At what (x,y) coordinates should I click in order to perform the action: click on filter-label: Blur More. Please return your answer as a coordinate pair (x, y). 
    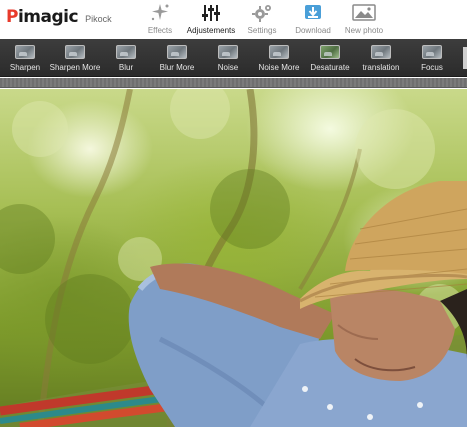
    Looking at the image, I should click on (177, 67).